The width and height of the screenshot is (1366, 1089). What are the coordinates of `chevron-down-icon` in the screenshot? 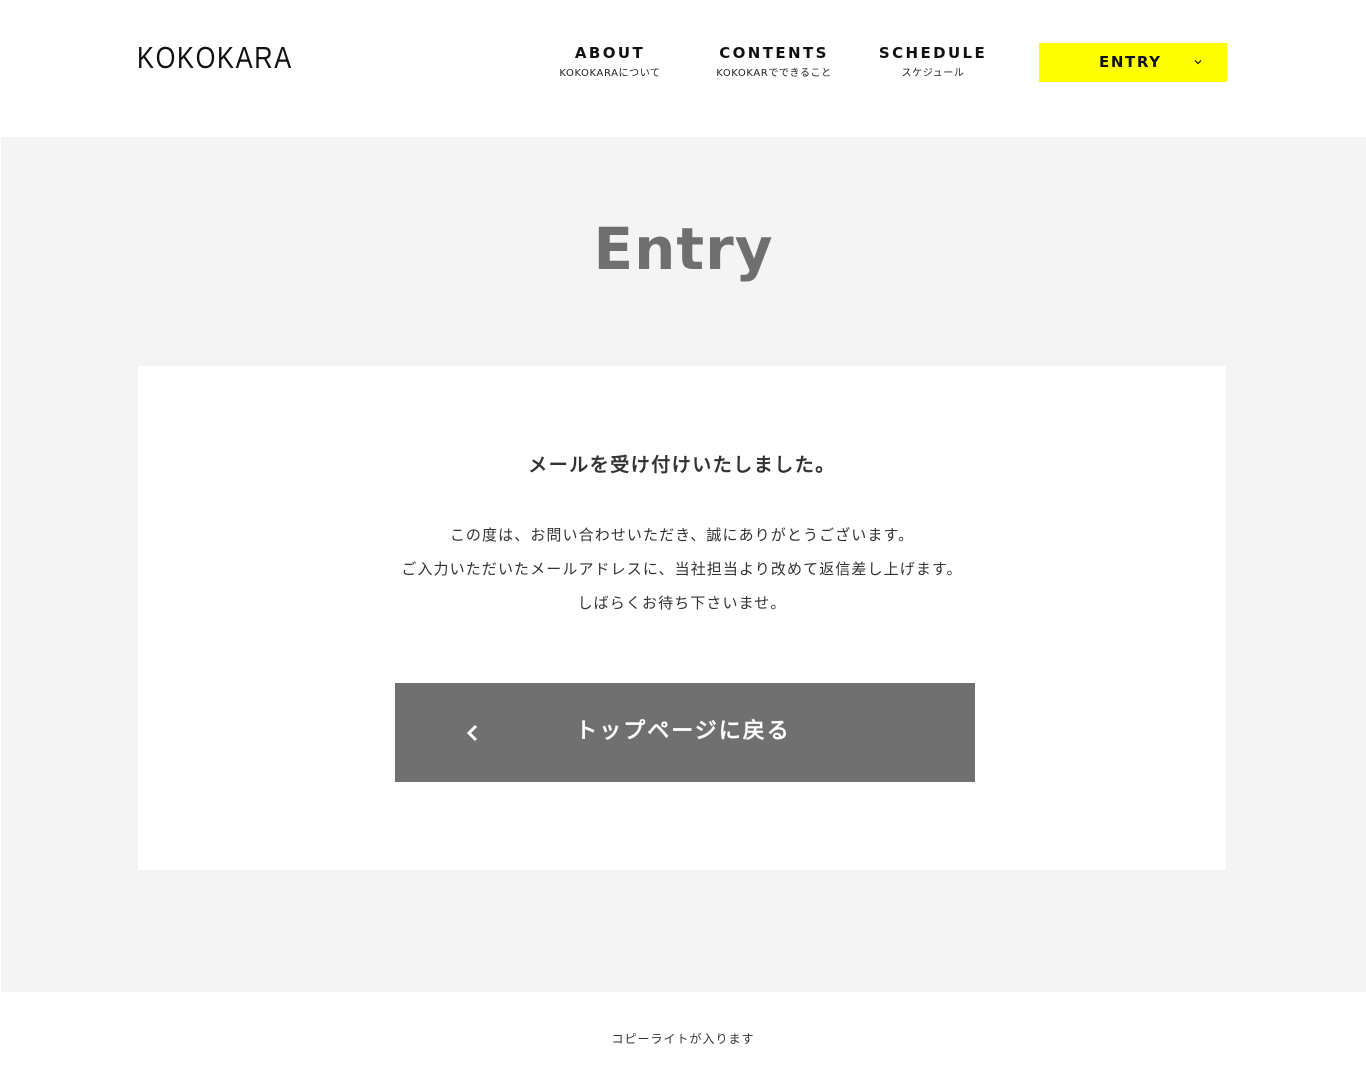 It's located at (1198, 62).